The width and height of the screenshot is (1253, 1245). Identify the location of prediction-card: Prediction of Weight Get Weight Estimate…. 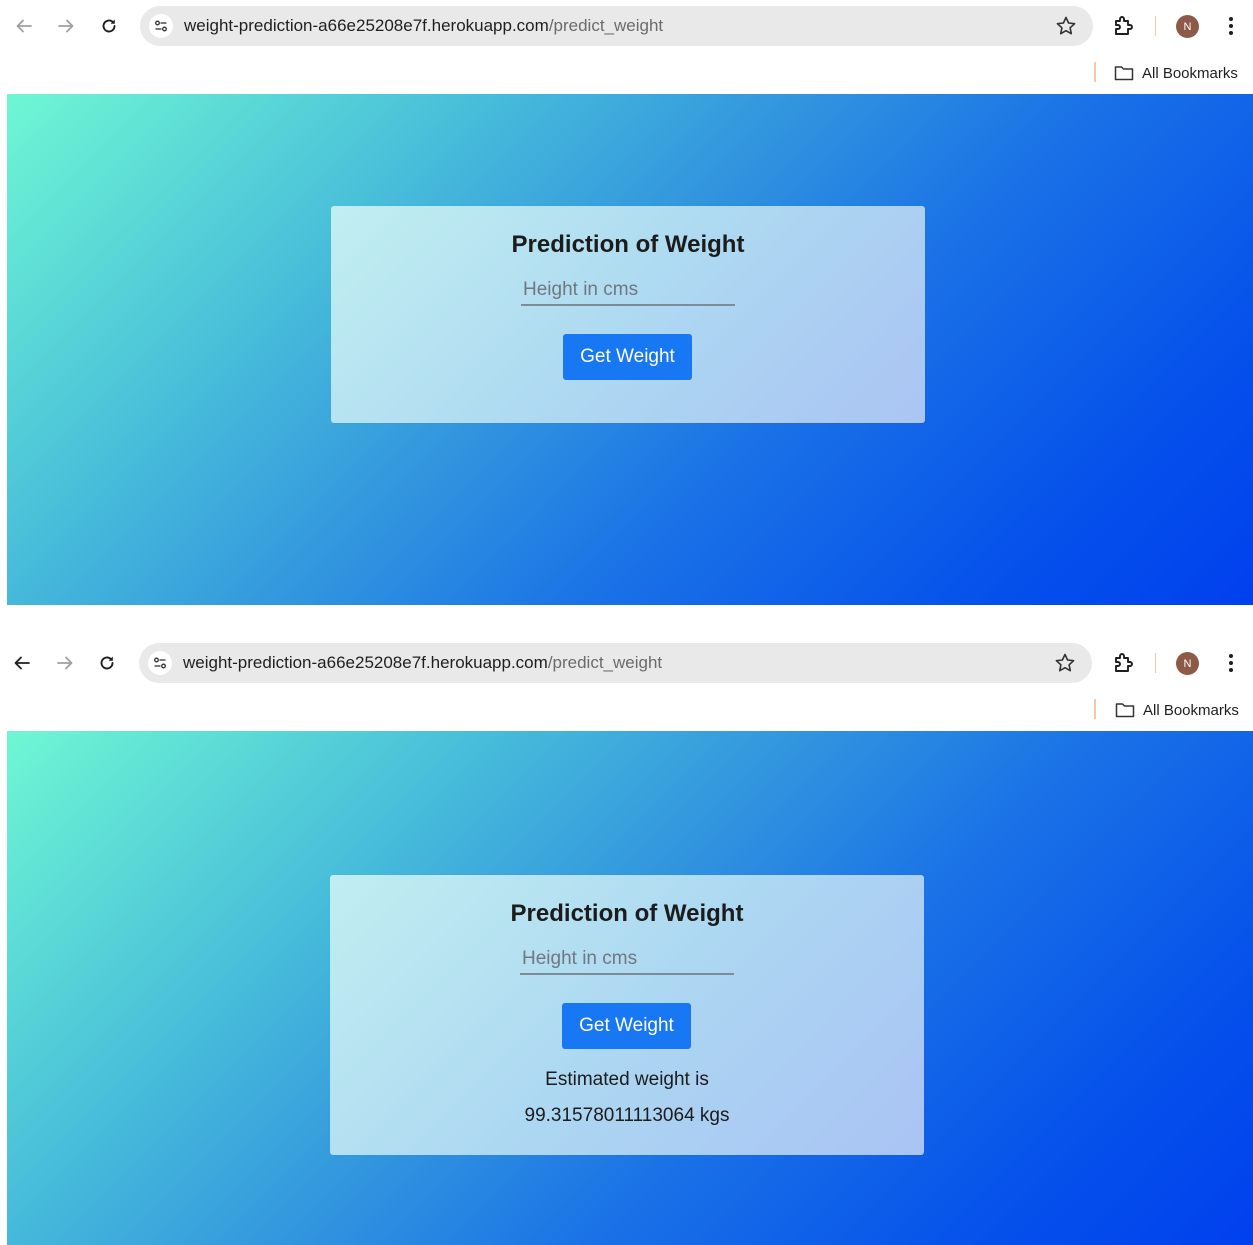
(627, 1015).